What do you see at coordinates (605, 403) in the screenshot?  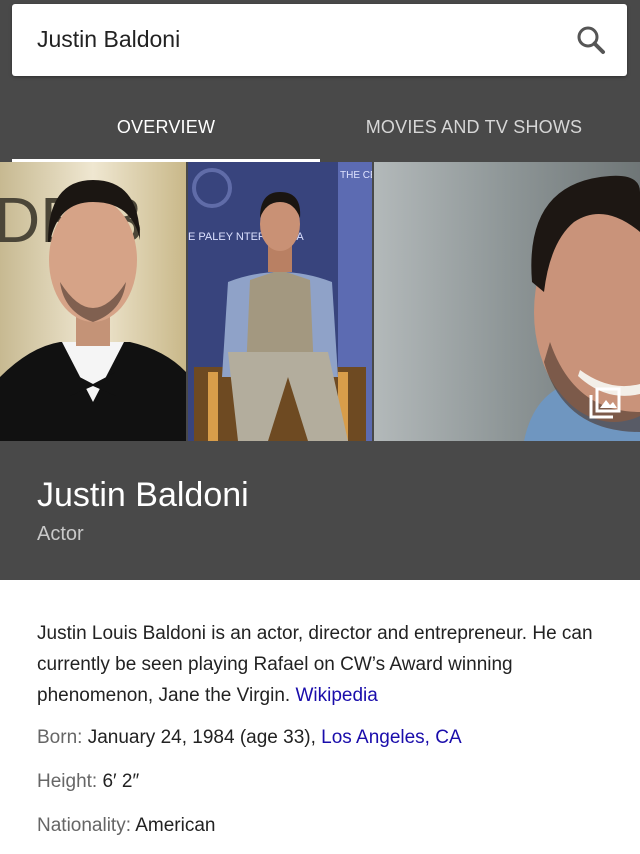 I see `photo-gallery-icon` at bounding box center [605, 403].